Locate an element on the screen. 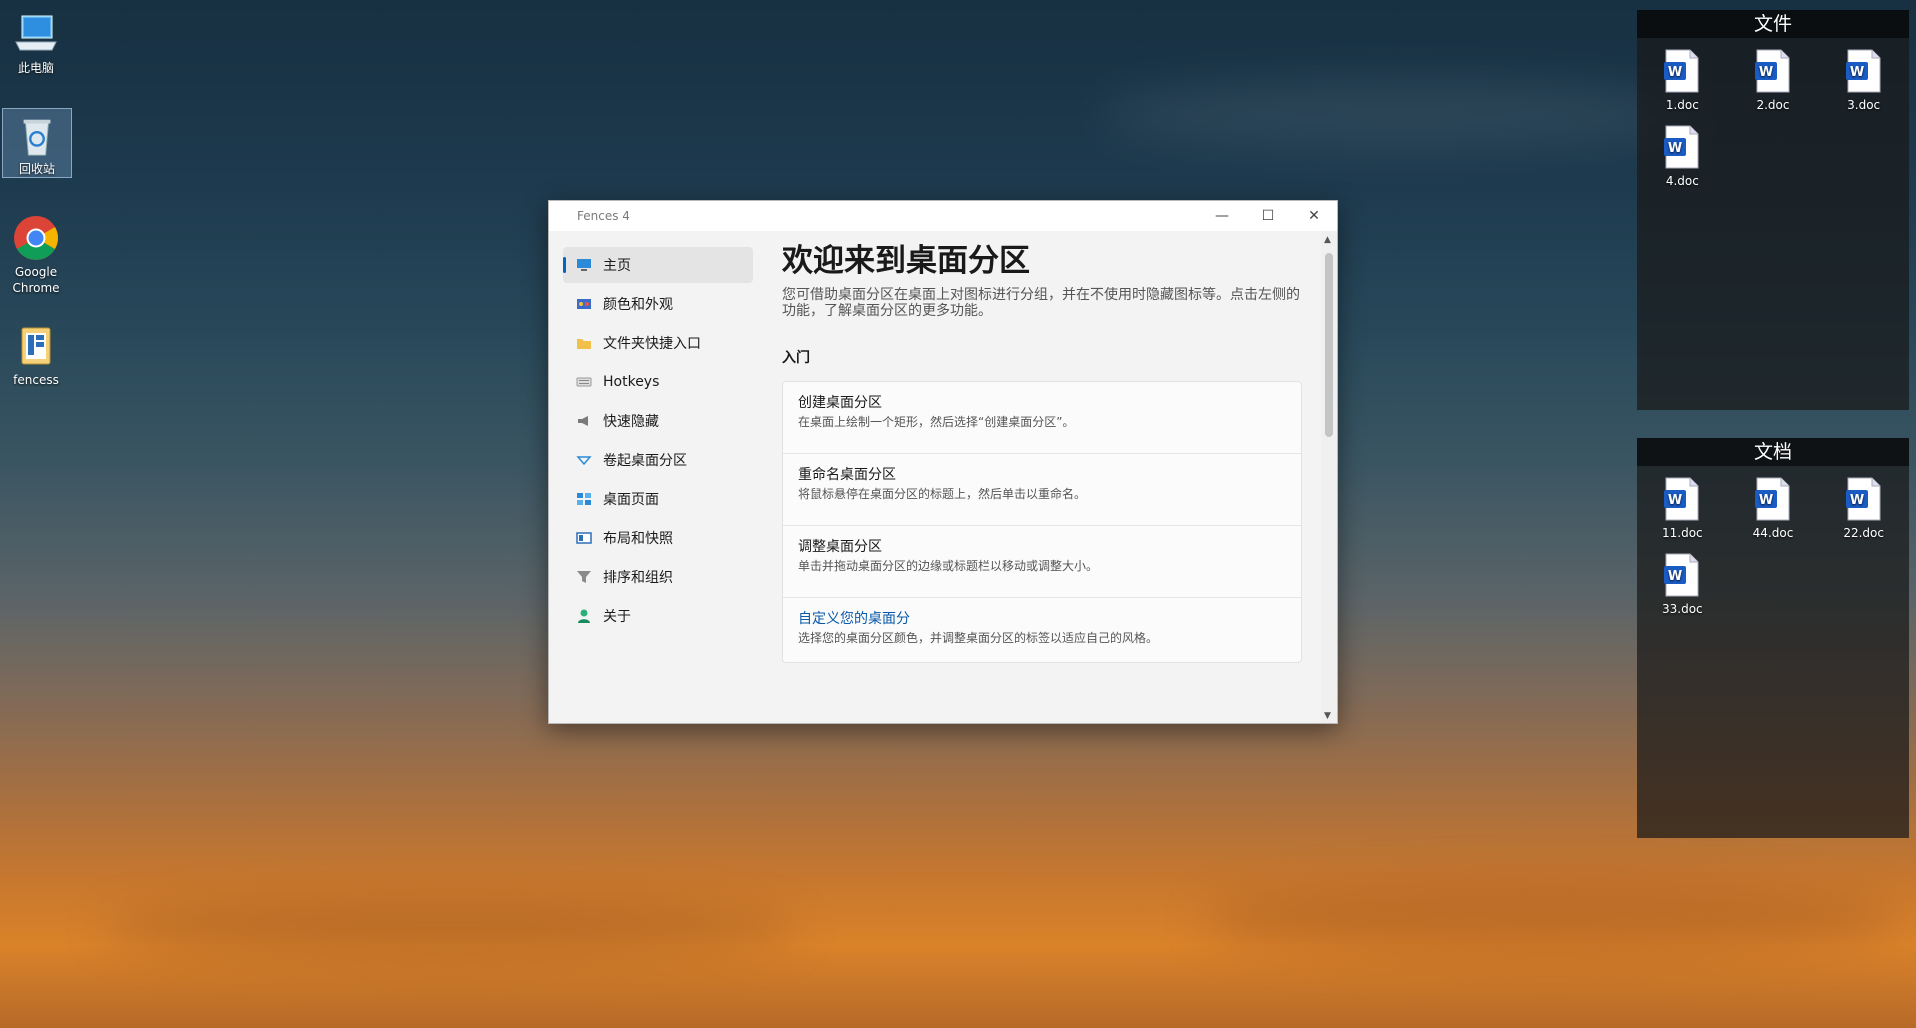 This screenshot has width=1916, height=1028. card-customize-fence: 自定义您的桌面分 选择您的桌面分区颜色，并调整桌面分区的标签以适应自己的风格。 is located at coordinates (1042, 630).